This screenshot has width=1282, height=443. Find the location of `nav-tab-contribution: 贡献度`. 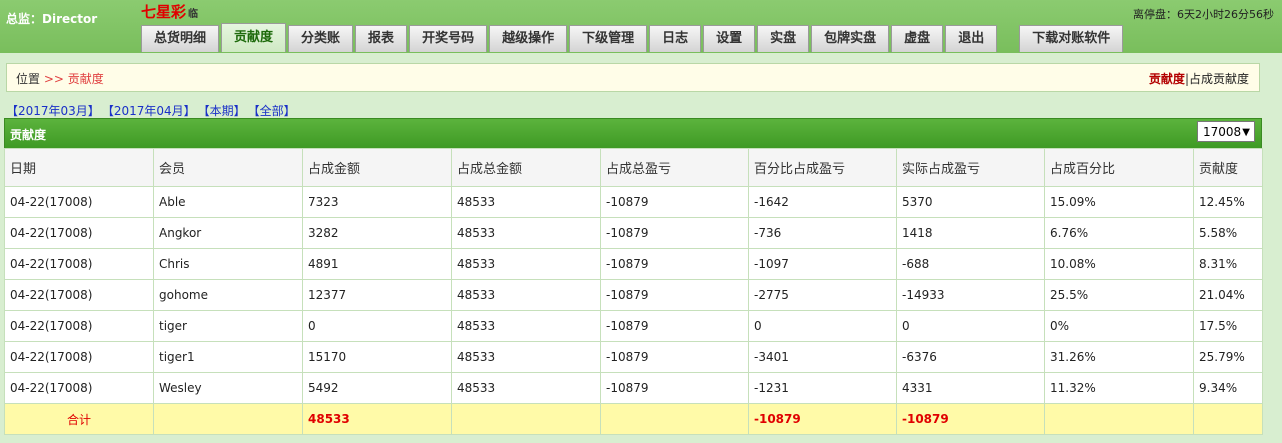

nav-tab-contribution: 贡献度 is located at coordinates (254, 37).